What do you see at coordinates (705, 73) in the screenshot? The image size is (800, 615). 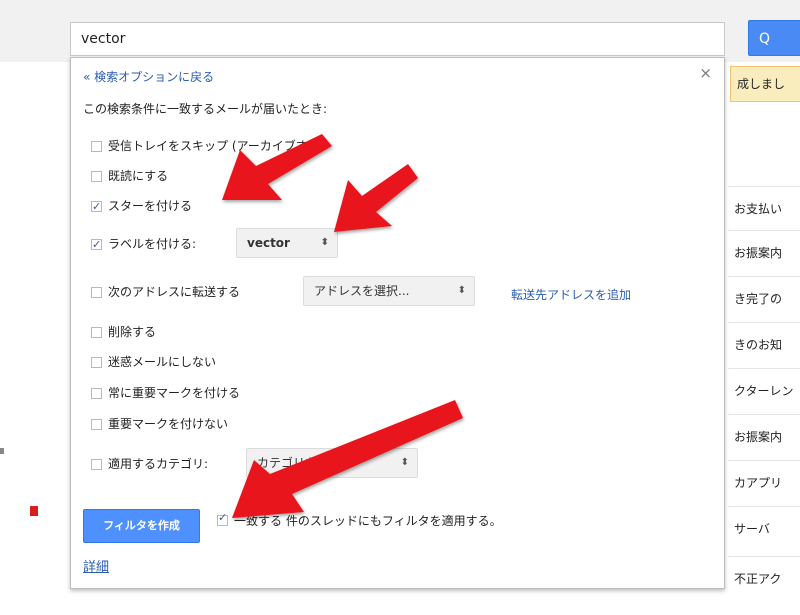 I see `close-icon: ×` at bounding box center [705, 73].